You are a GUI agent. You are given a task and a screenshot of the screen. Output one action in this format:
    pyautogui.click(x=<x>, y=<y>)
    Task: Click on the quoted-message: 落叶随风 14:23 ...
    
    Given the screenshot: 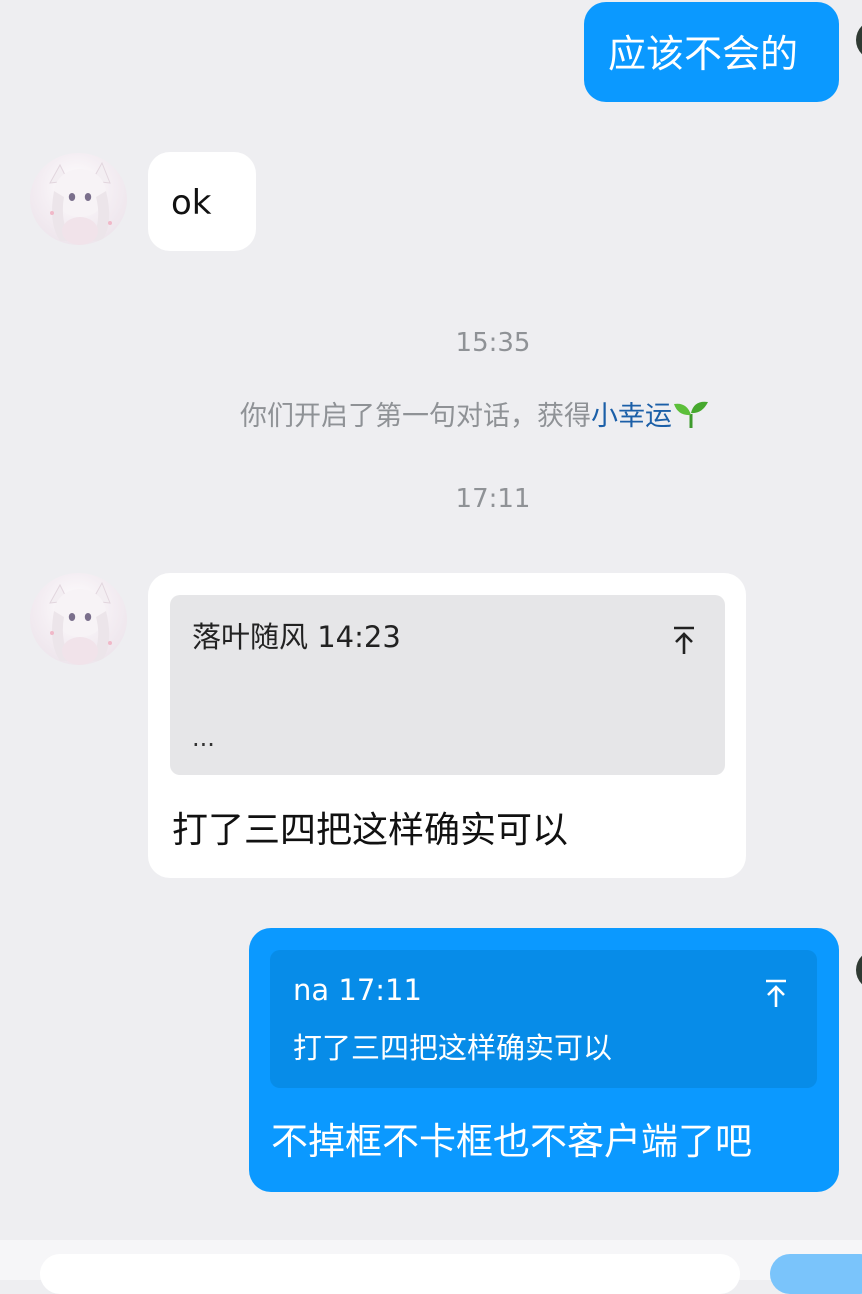 What is the action you would take?
    pyautogui.click(x=447, y=685)
    